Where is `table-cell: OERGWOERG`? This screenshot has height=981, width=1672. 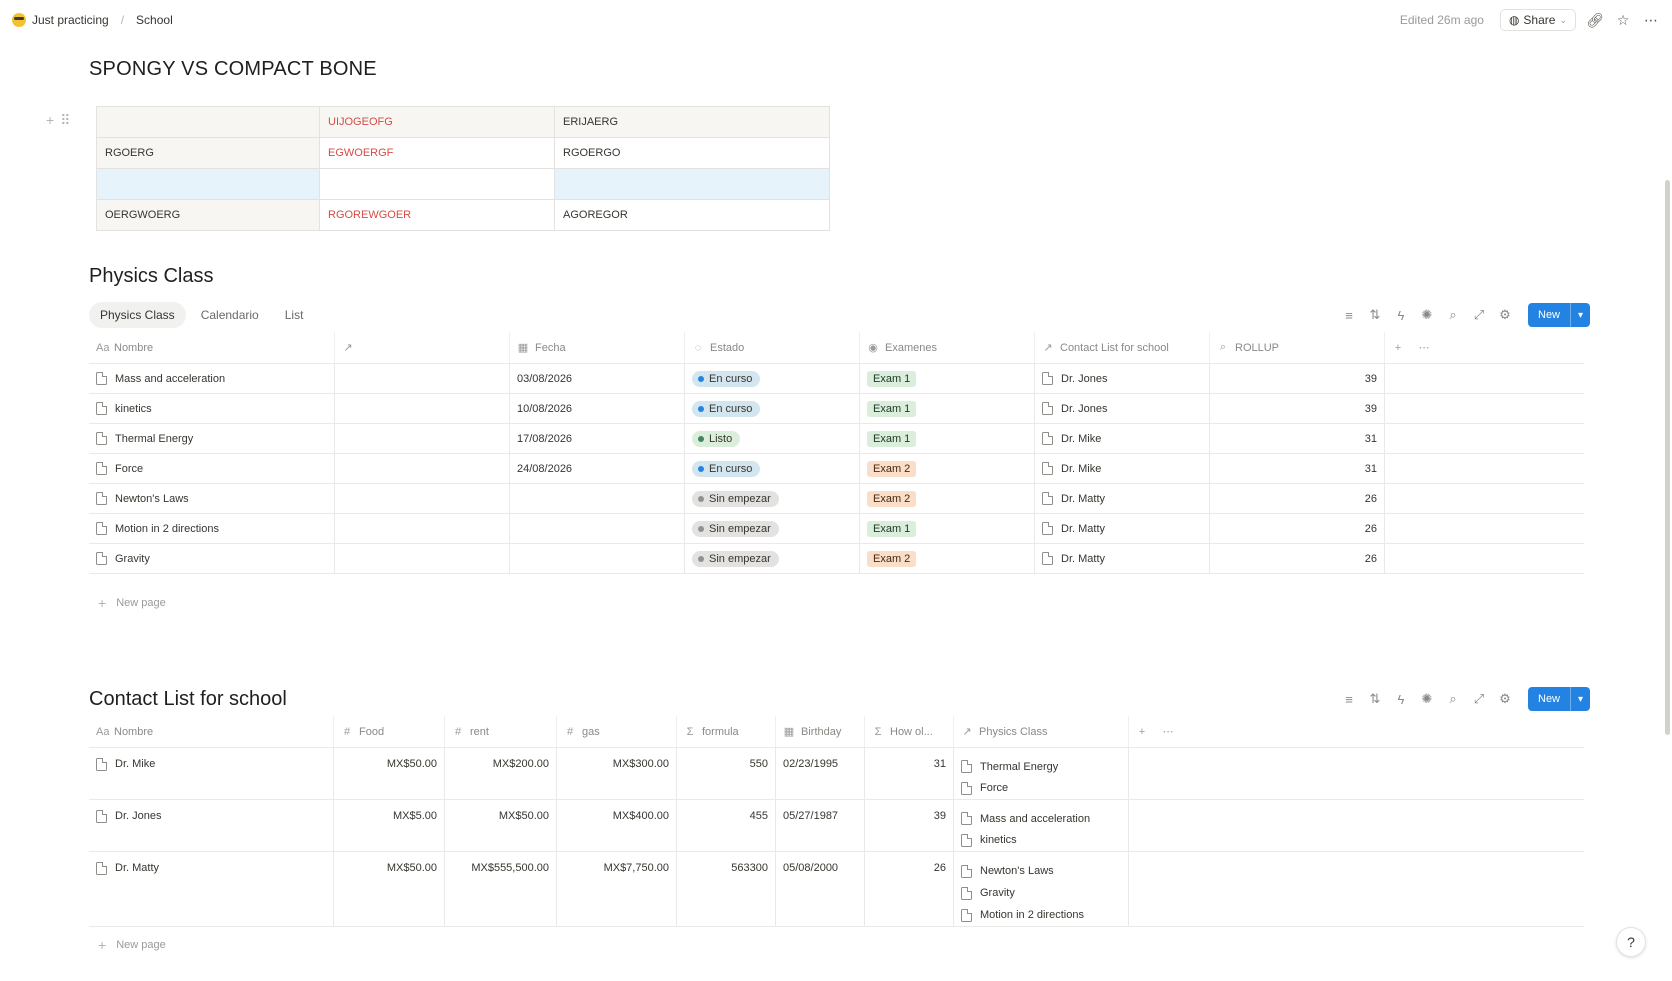
table-cell: OERGWOERG is located at coordinates (208, 215).